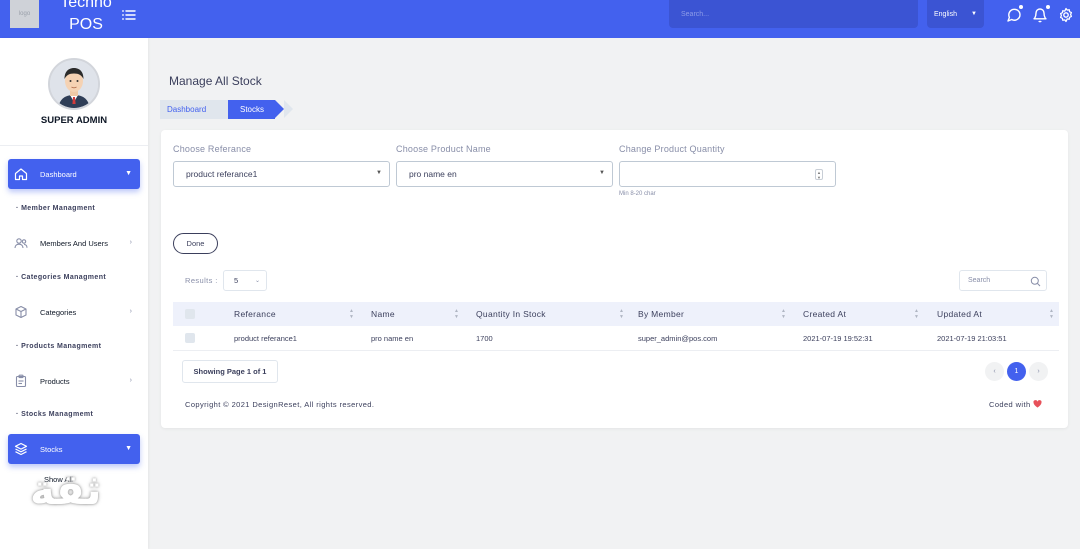 Image resolution: width=1080 pixels, height=549 pixels. Describe the element at coordinates (21, 449) in the screenshot. I see `layers-icon` at that location.